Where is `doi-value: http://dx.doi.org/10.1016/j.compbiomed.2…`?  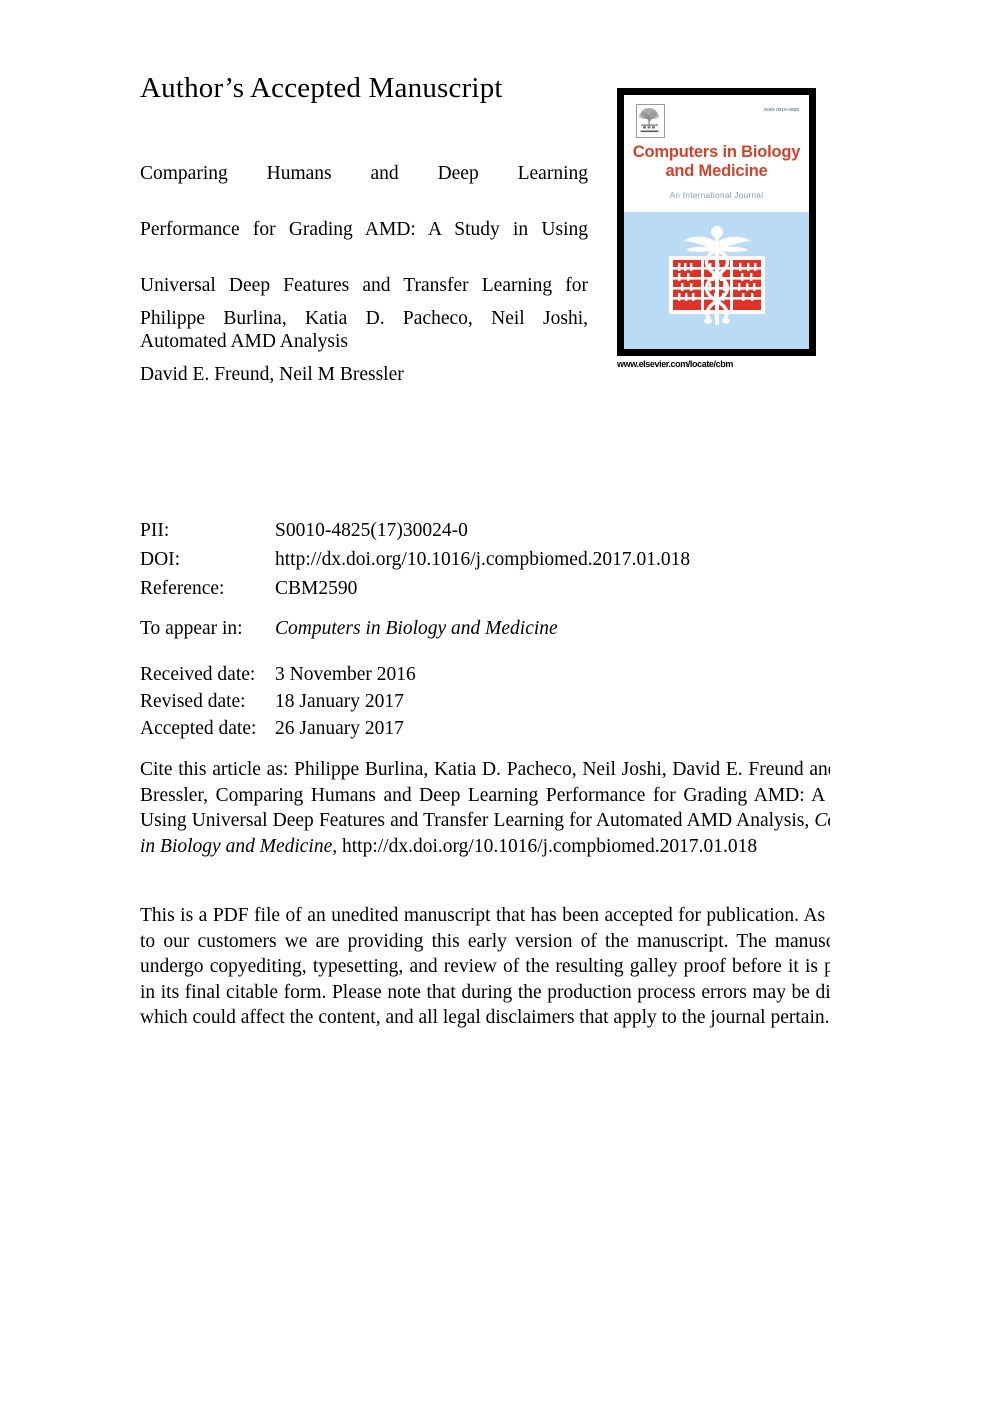 doi-value: http://dx.doi.org/10.1016/j.compbiomed.2… is located at coordinates (482, 559).